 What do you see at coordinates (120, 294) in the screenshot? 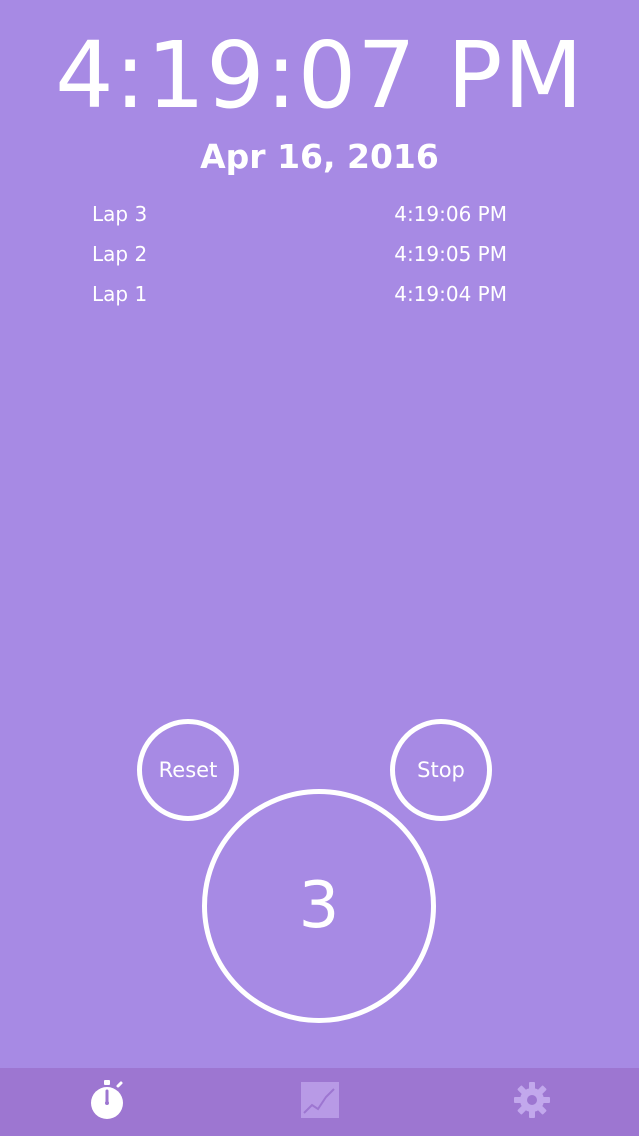
I see `lap-label: Lap 1` at bounding box center [120, 294].